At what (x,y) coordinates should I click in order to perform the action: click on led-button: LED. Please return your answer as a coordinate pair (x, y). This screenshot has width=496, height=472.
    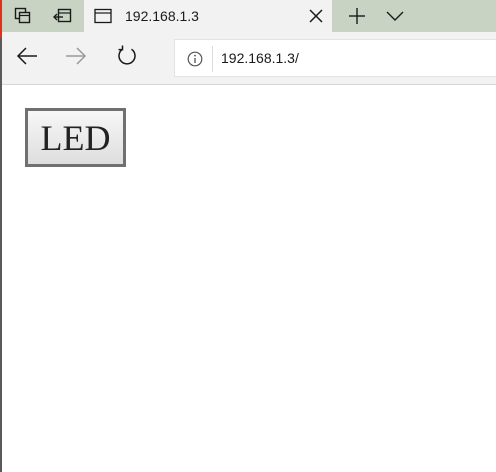
    Looking at the image, I should click on (75, 137).